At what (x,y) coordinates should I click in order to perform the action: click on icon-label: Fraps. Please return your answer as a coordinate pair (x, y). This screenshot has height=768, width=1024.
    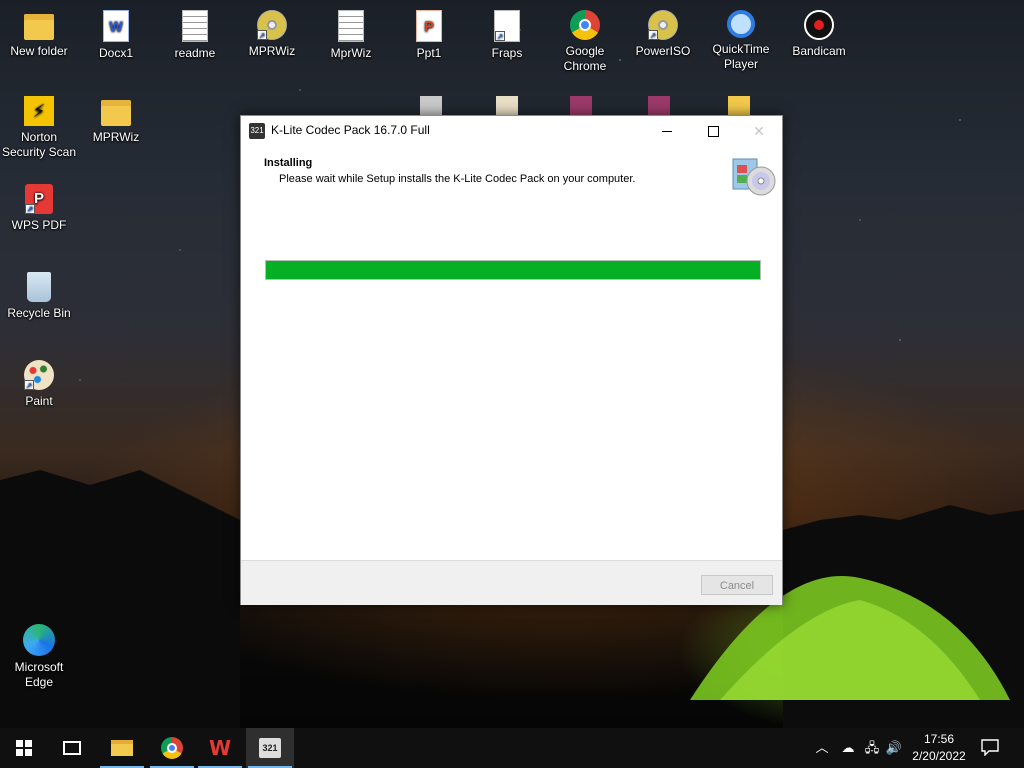
    Looking at the image, I should click on (507, 53).